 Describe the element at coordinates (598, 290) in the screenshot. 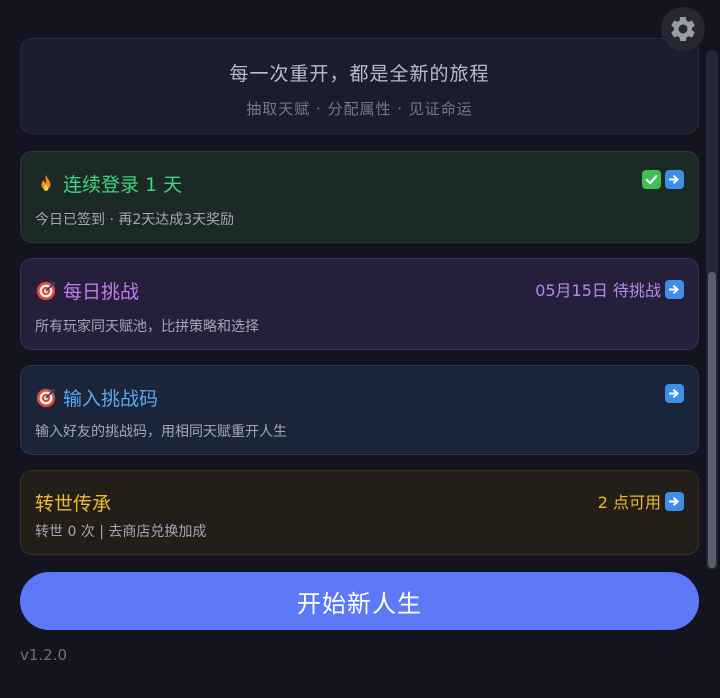

I see `daily-challenge-status: 05月15日 待挑战` at that location.